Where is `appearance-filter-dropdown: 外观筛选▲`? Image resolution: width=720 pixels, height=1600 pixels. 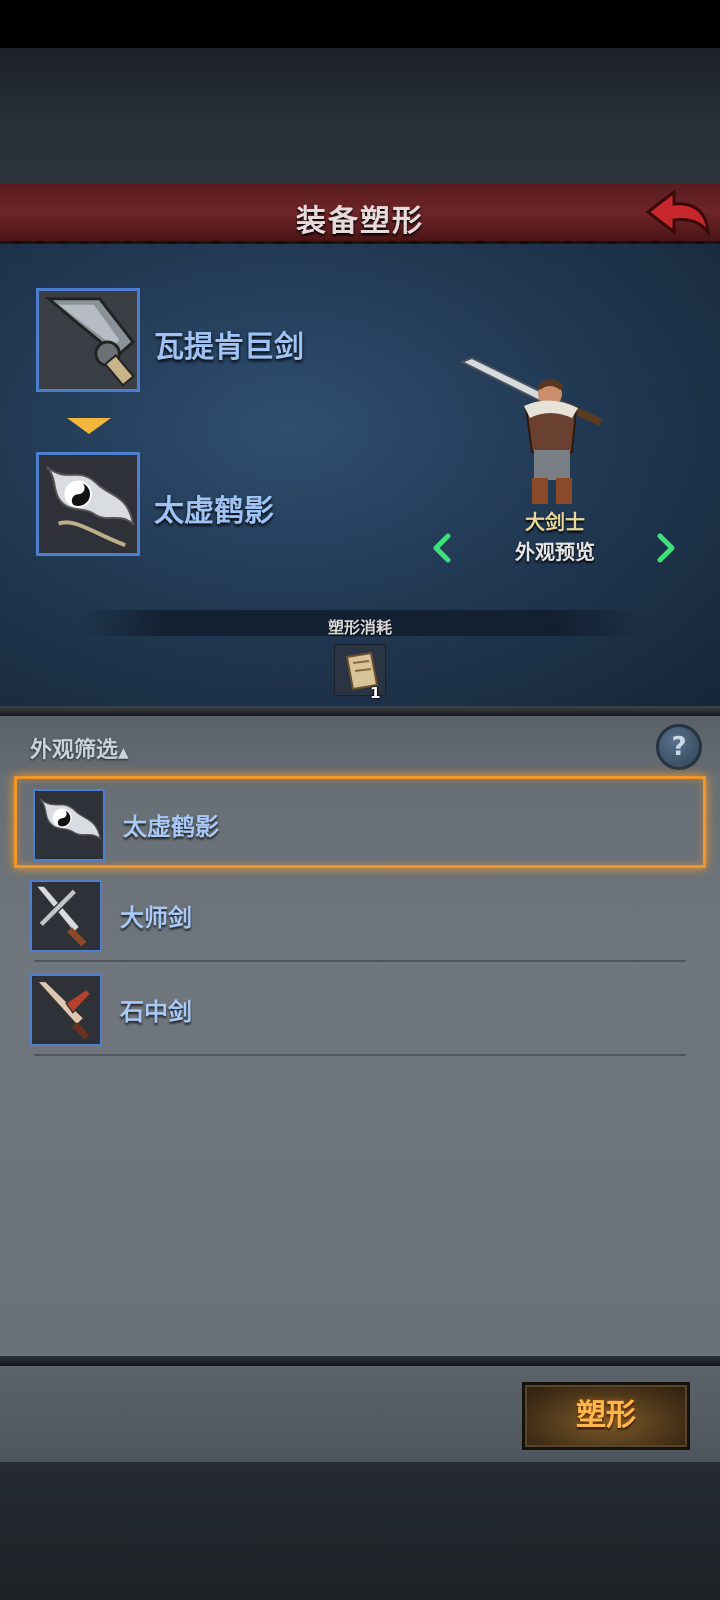 appearance-filter-dropdown: 外观筛选▲ is located at coordinates (79, 748).